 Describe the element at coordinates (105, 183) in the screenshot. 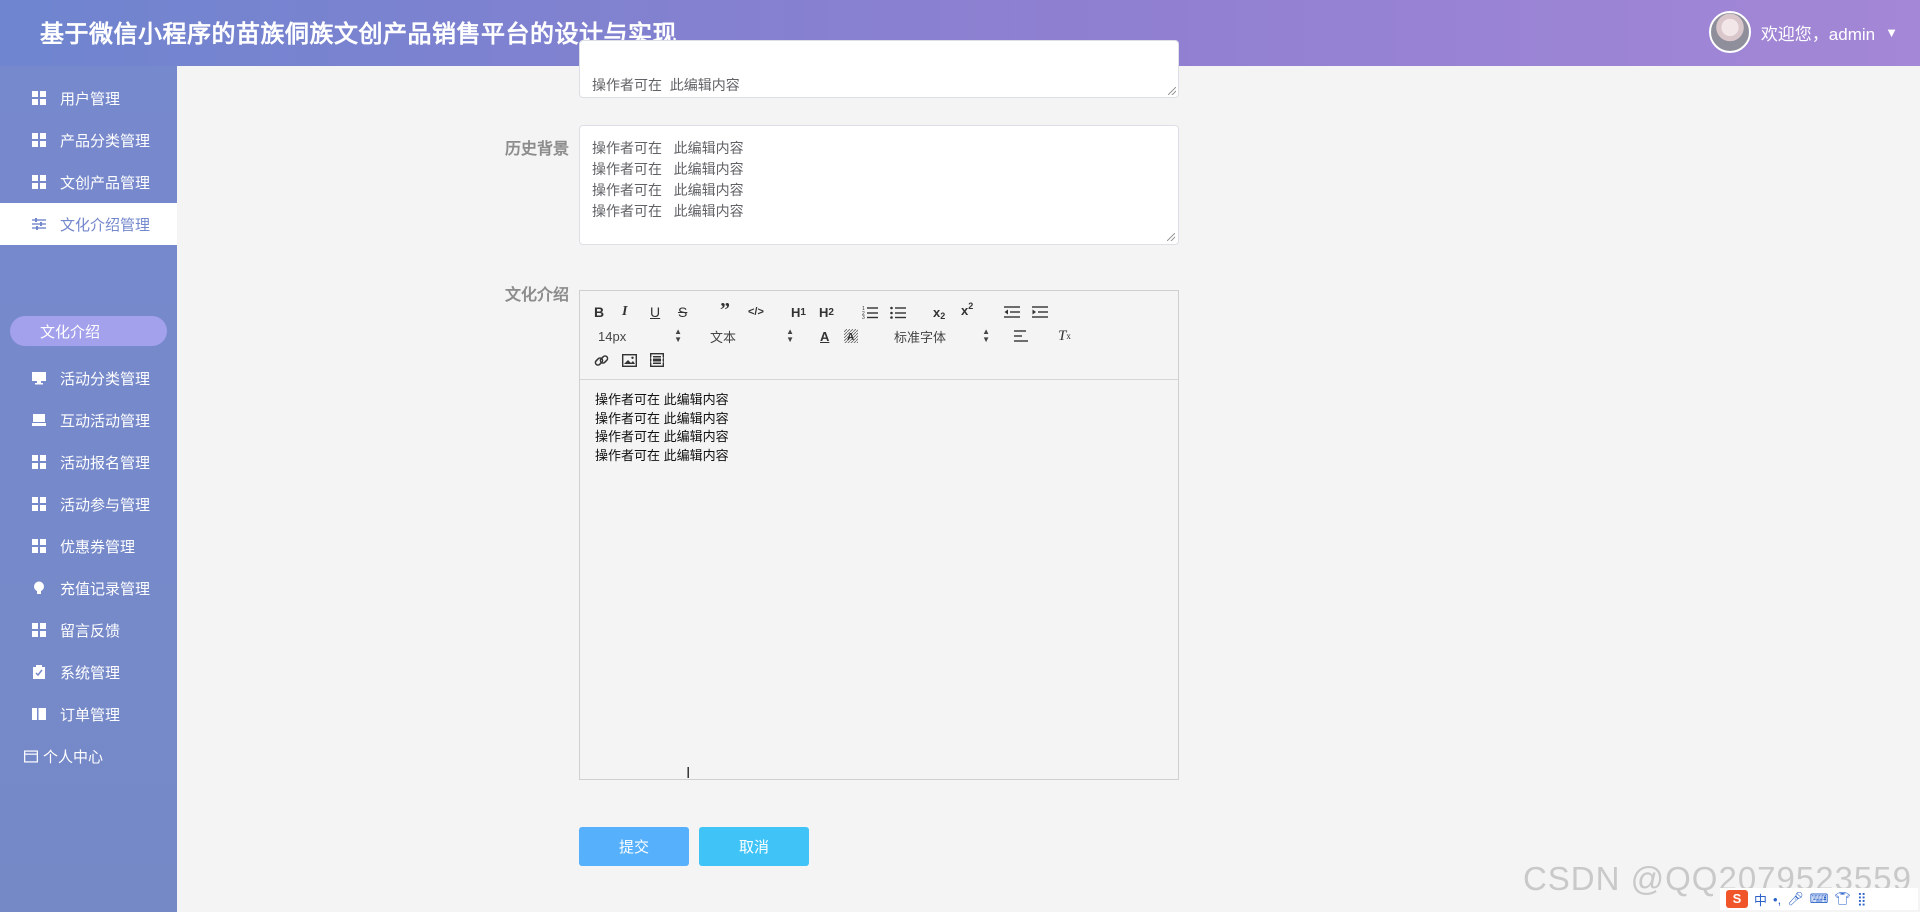

I see `sidebar-item-label: 文创产品管理` at that location.